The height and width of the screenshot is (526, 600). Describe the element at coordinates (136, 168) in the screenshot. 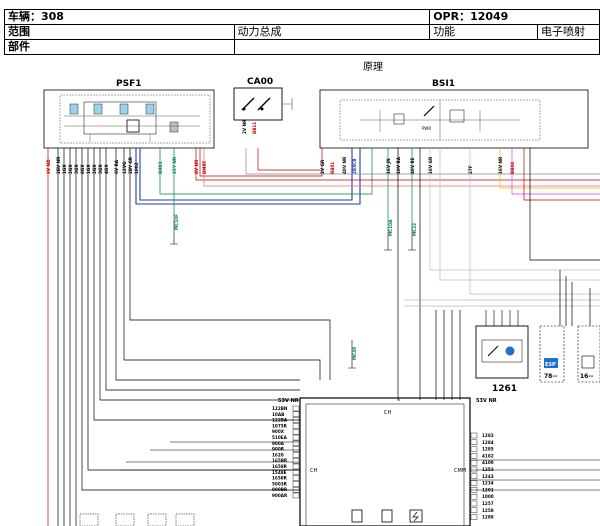

I see `psf1-pin-label: 1002` at that location.